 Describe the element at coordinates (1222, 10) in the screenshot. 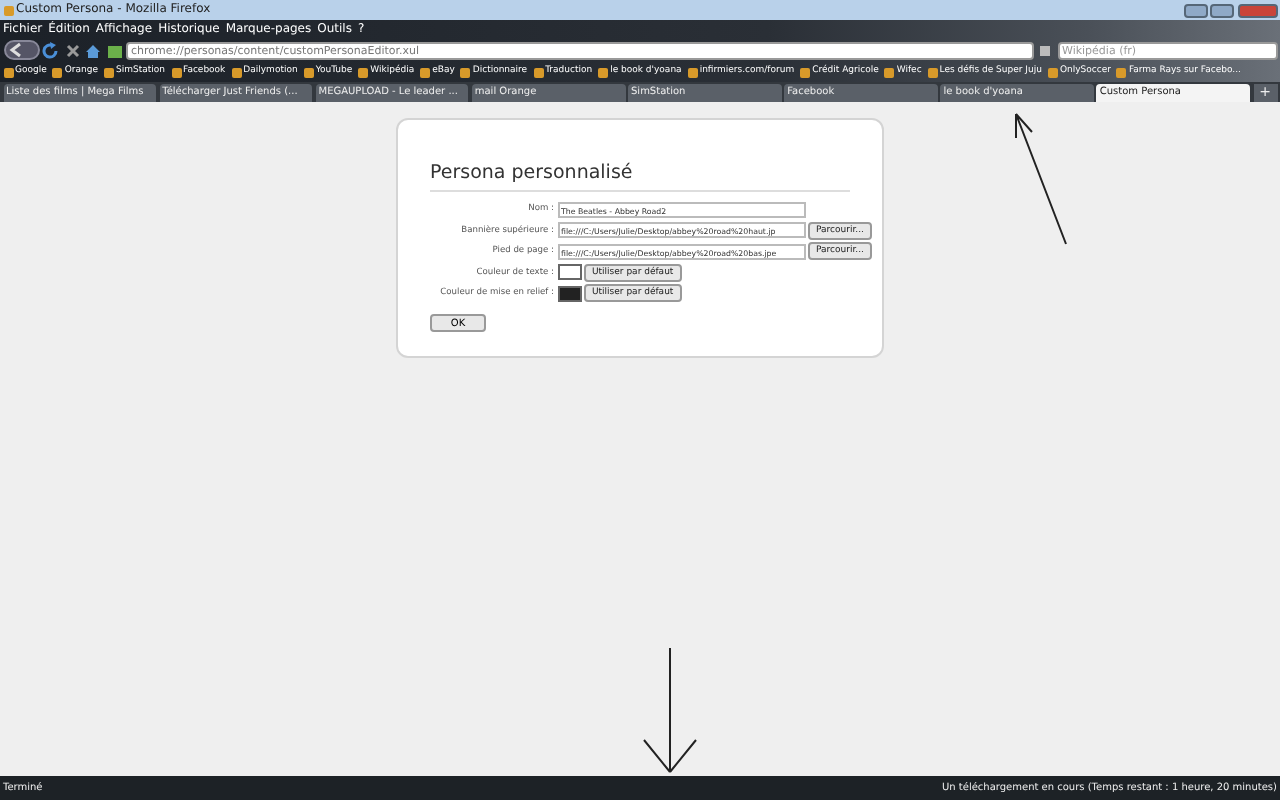

I see `maximize-button` at that location.